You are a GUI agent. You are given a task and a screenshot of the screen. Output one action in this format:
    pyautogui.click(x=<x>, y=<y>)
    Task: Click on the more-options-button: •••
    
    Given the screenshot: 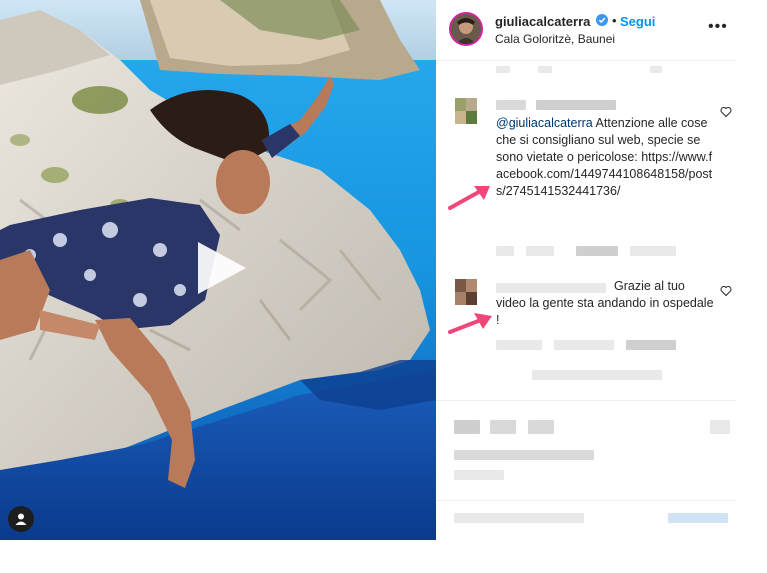 What is the action you would take?
    pyautogui.click(x=718, y=27)
    